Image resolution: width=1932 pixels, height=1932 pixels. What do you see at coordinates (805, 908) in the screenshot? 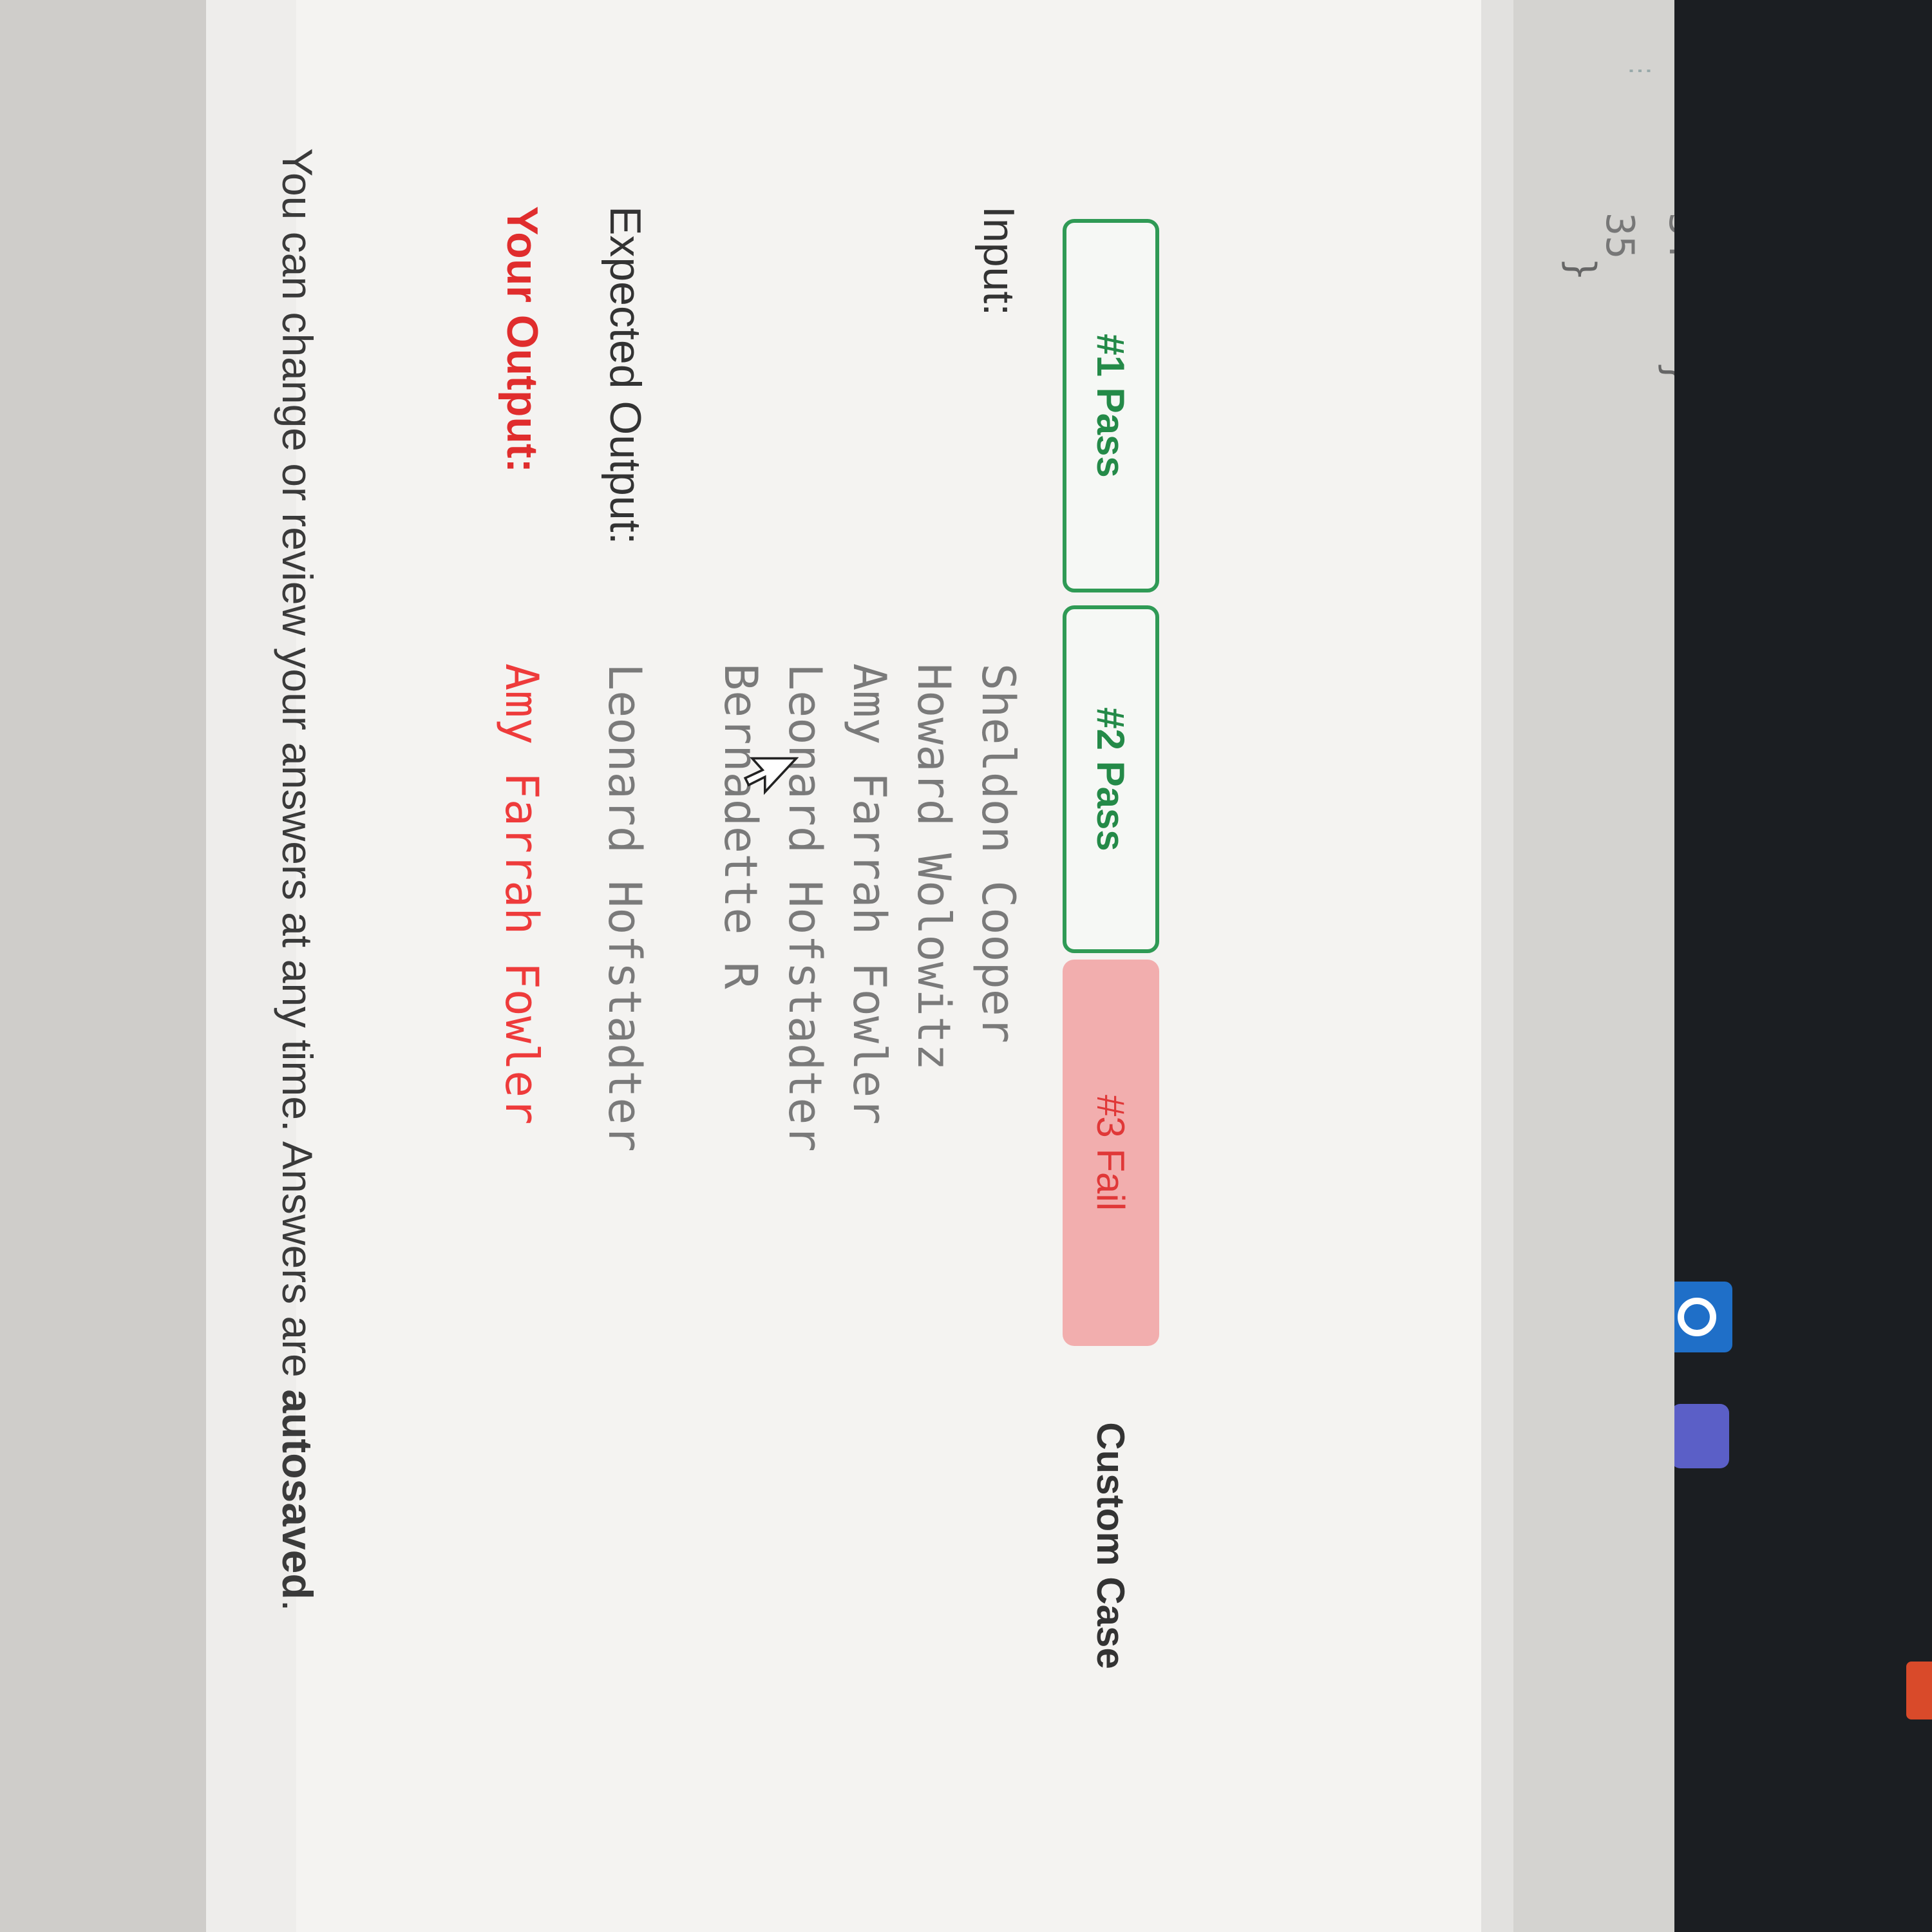
I see `input-line: Leonard Hofstadter` at bounding box center [805, 908].